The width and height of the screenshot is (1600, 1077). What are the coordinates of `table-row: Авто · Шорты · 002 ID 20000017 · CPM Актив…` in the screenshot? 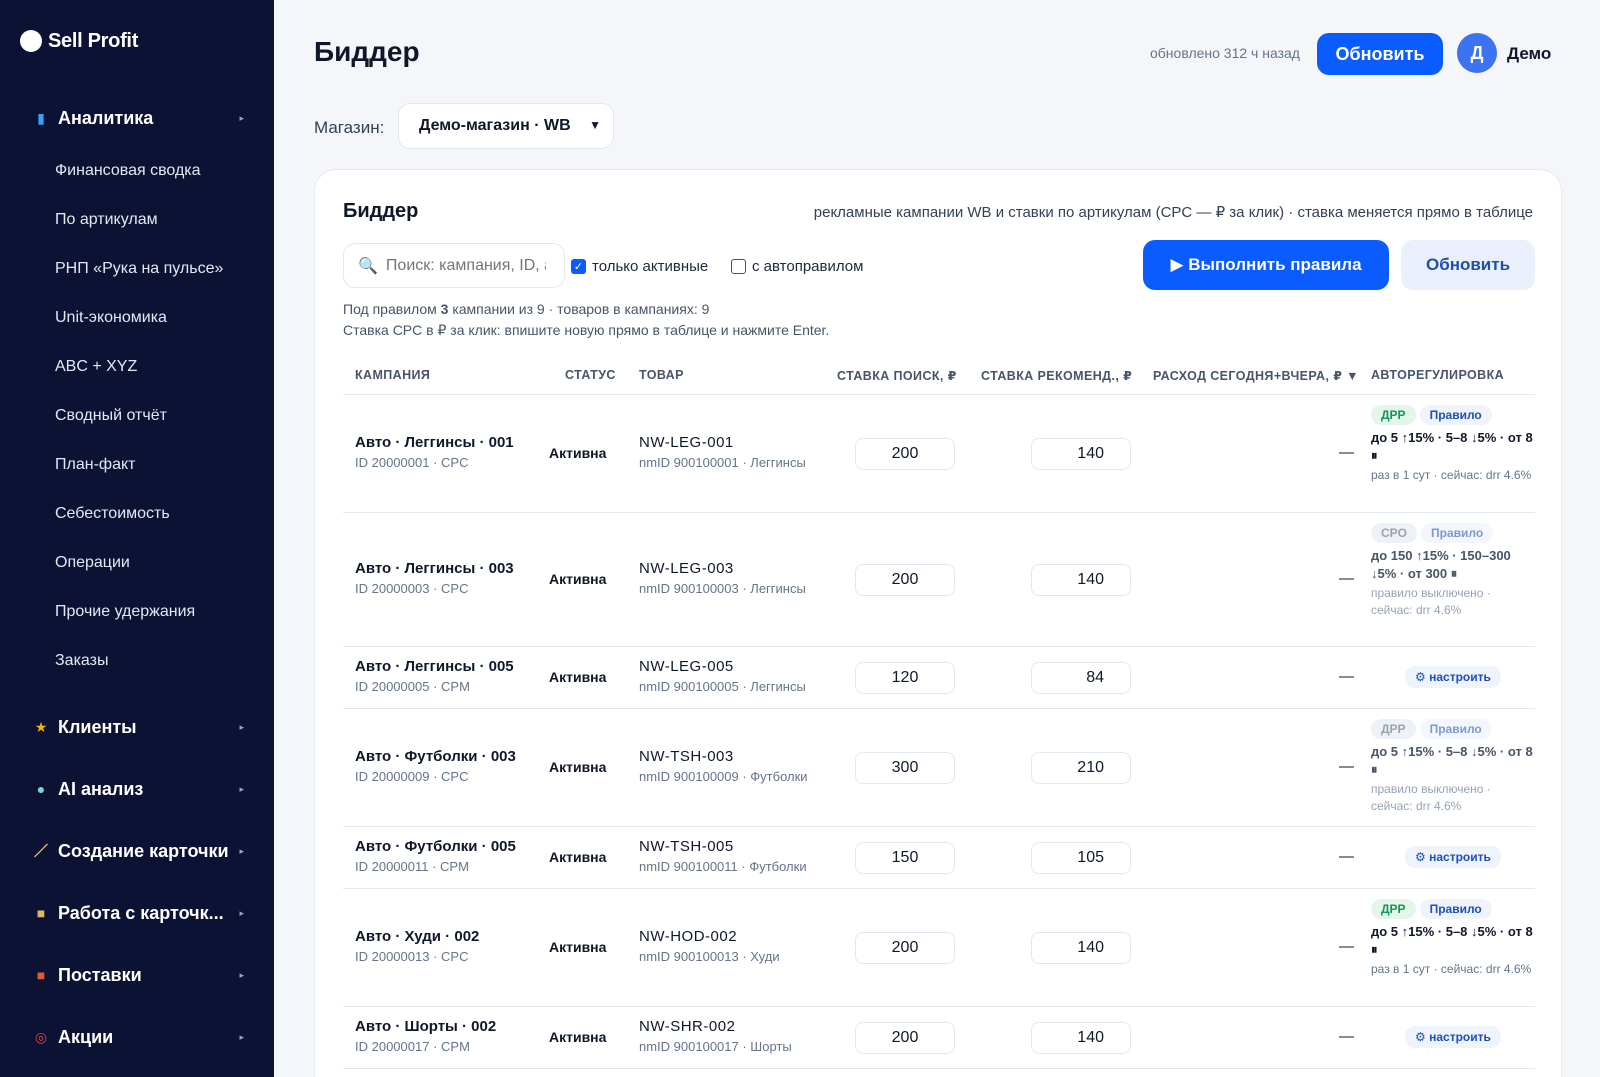 It's located at (939, 1038).